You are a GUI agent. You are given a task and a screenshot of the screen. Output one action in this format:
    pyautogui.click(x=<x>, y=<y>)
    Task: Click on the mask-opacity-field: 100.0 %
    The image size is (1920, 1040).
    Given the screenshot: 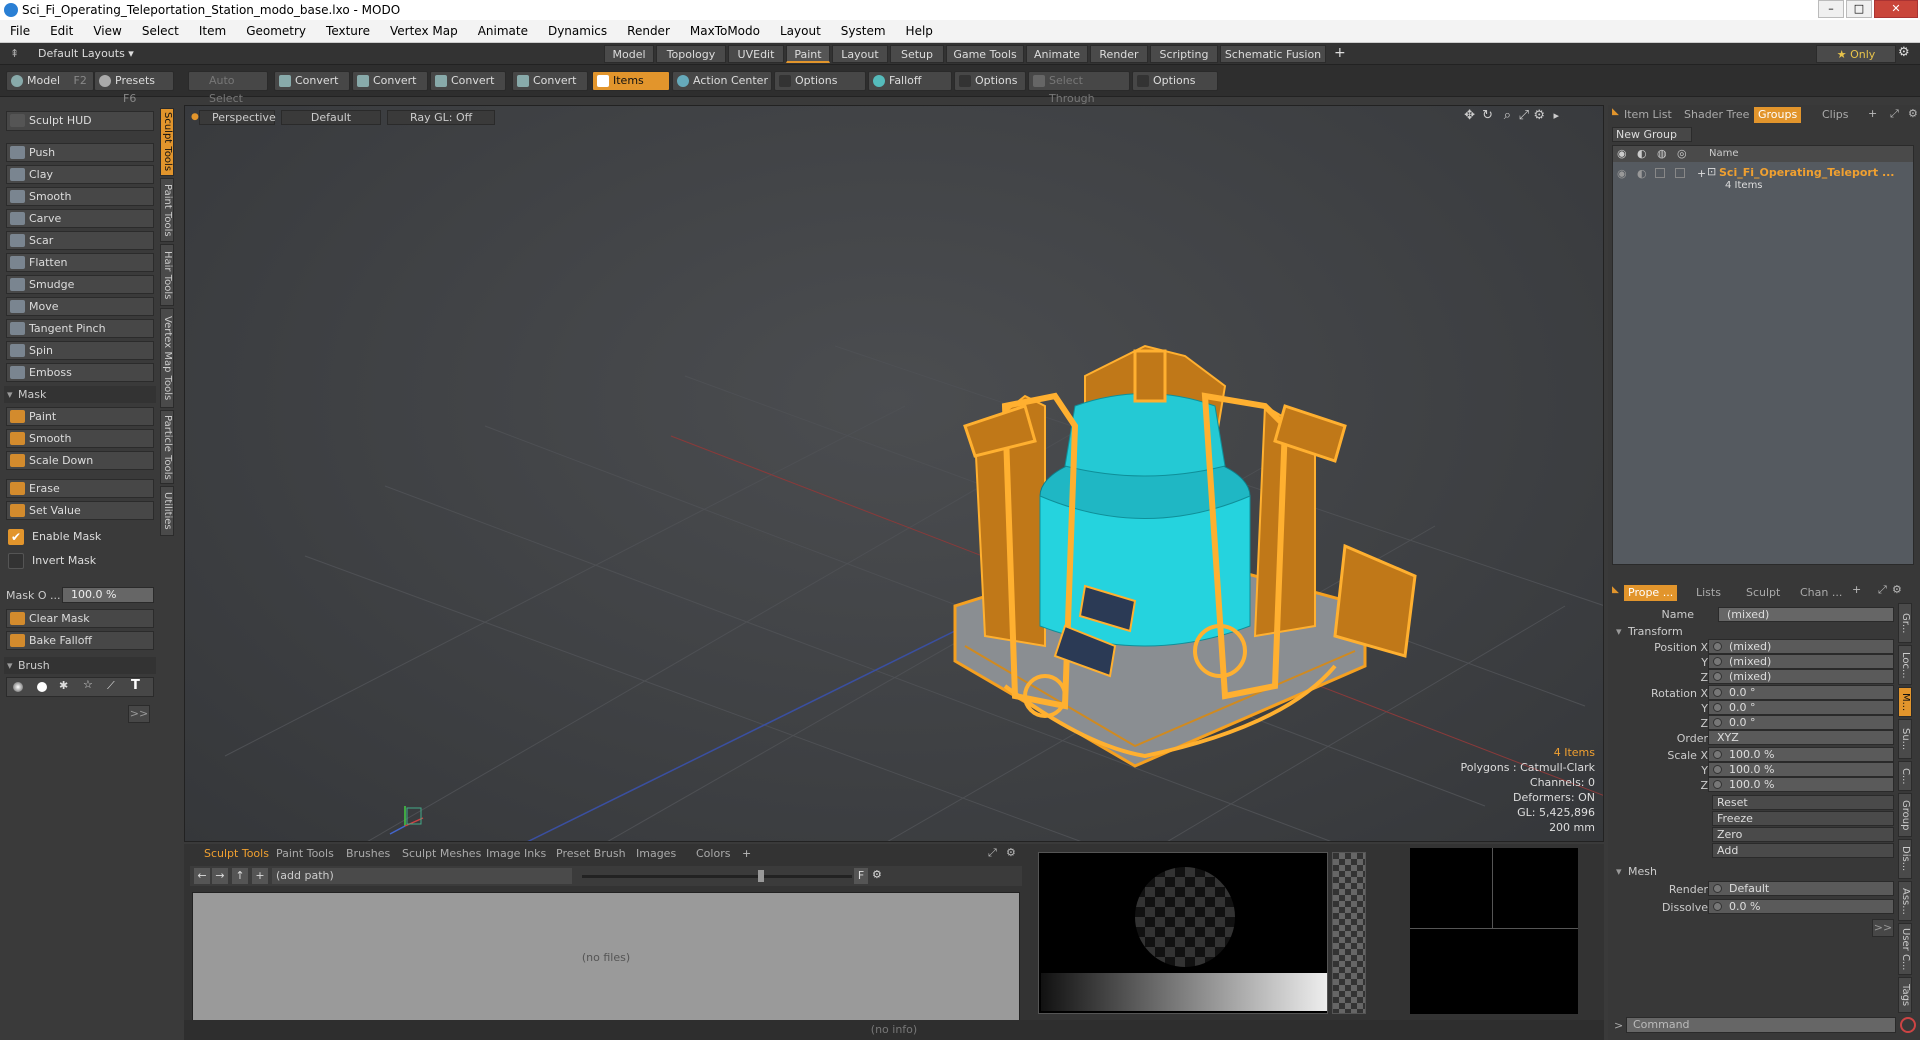 What is the action you would take?
    pyautogui.click(x=108, y=595)
    